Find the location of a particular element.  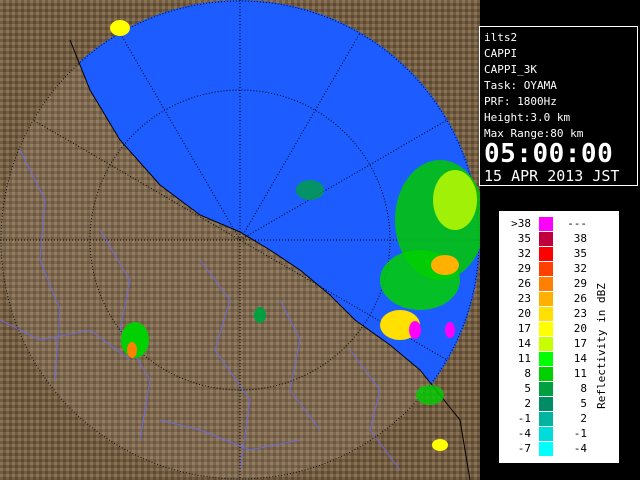

legend-row: 35 38 is located at coordinates (560, 239).